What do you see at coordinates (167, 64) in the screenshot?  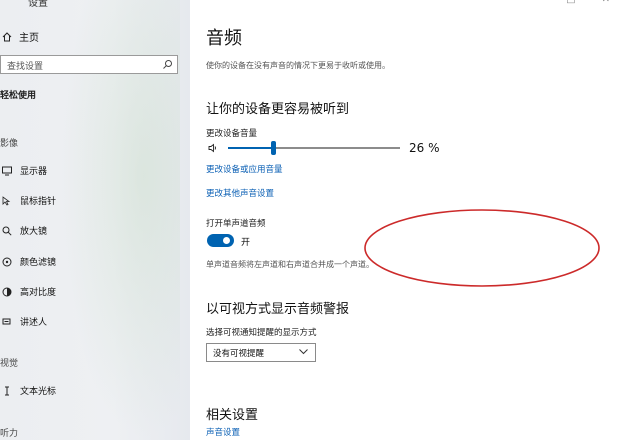 I see `search-icon` at bounding box center [167, 64].